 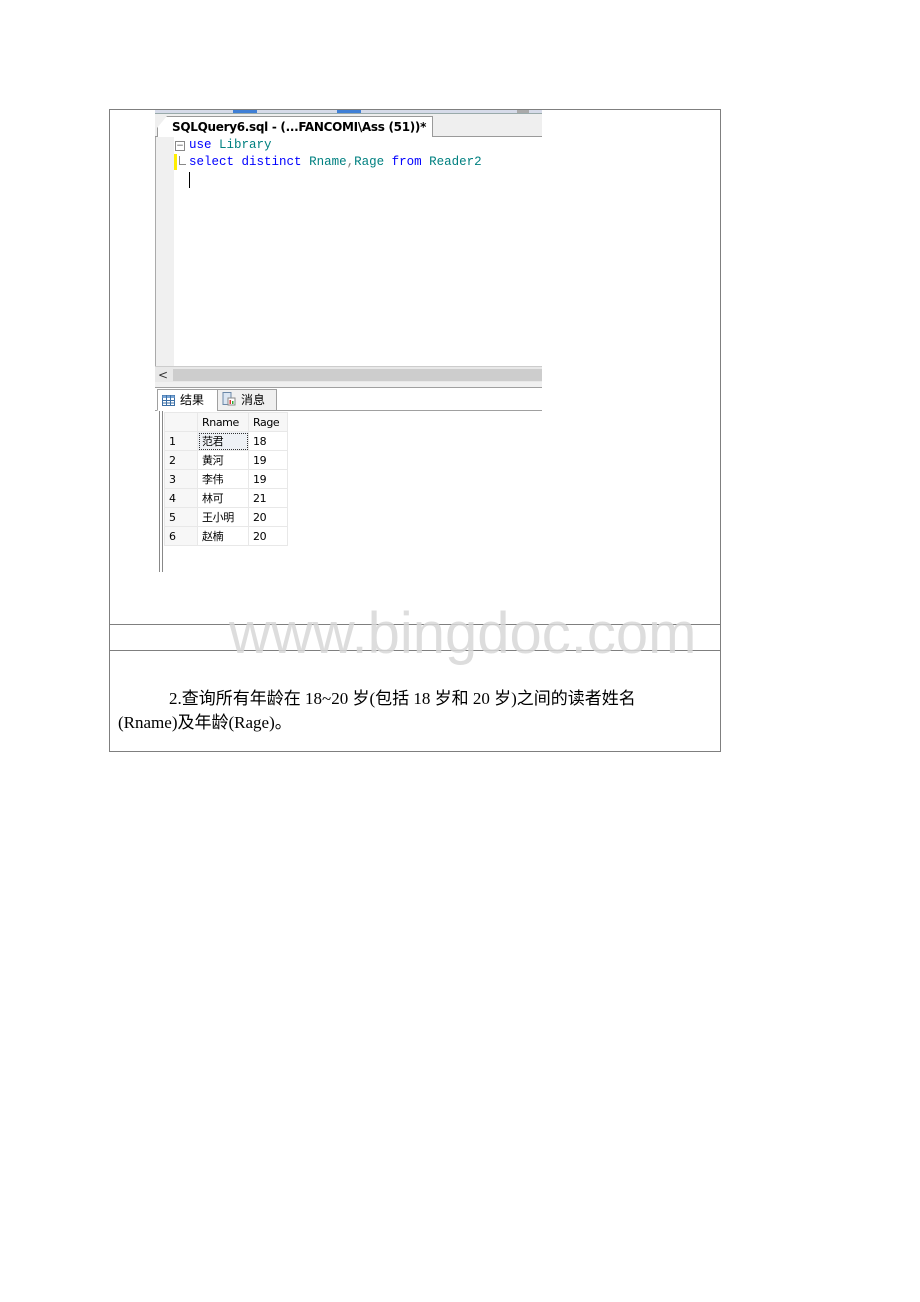 I want to click on fold-line, so click(x=182, y=160).